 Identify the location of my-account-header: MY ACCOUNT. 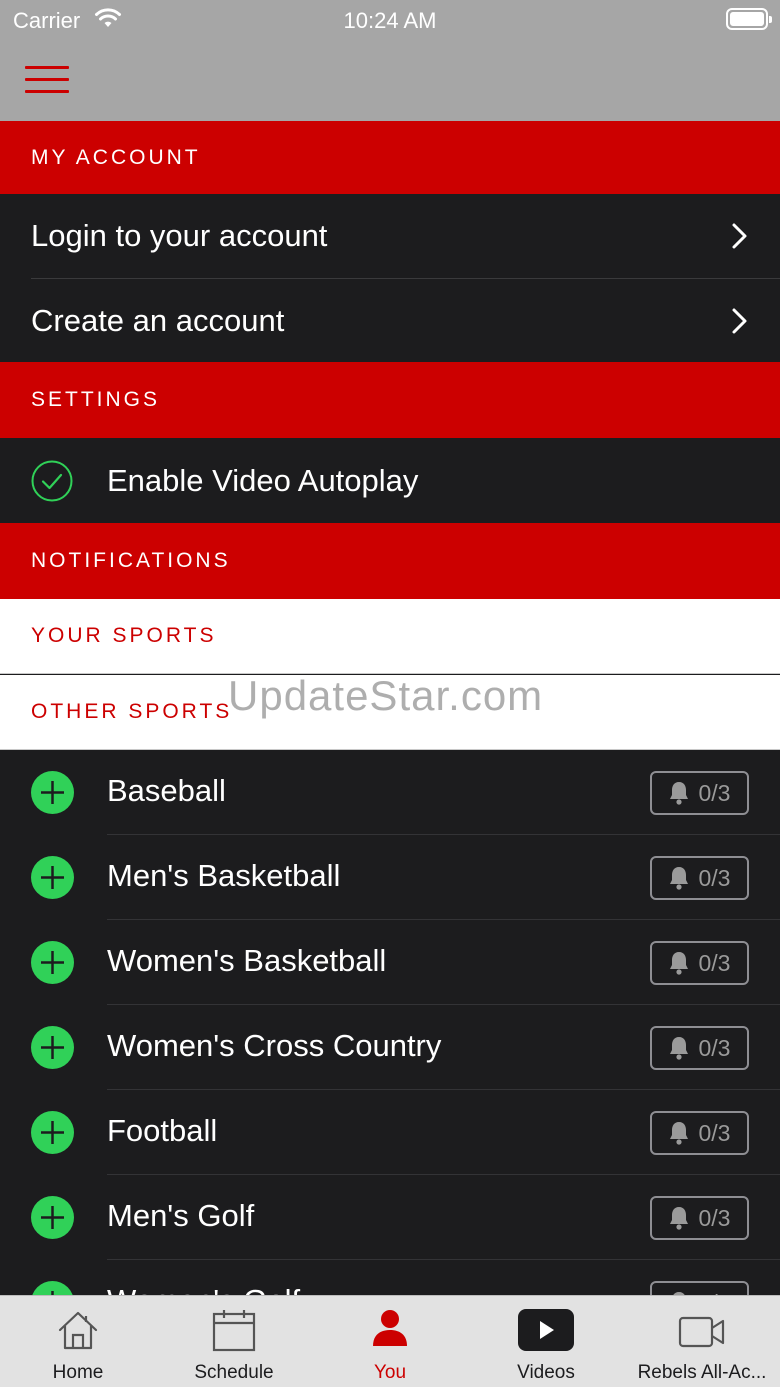
(390, 157).